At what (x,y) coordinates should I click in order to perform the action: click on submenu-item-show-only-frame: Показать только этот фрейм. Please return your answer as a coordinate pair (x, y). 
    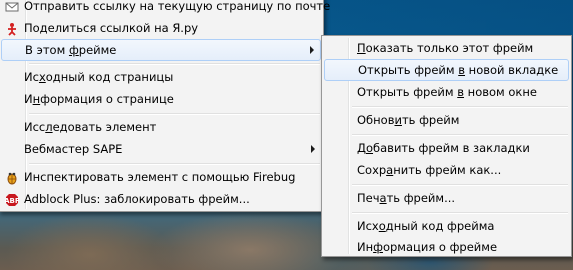
    Looking at the image, I should click on (446, 48).